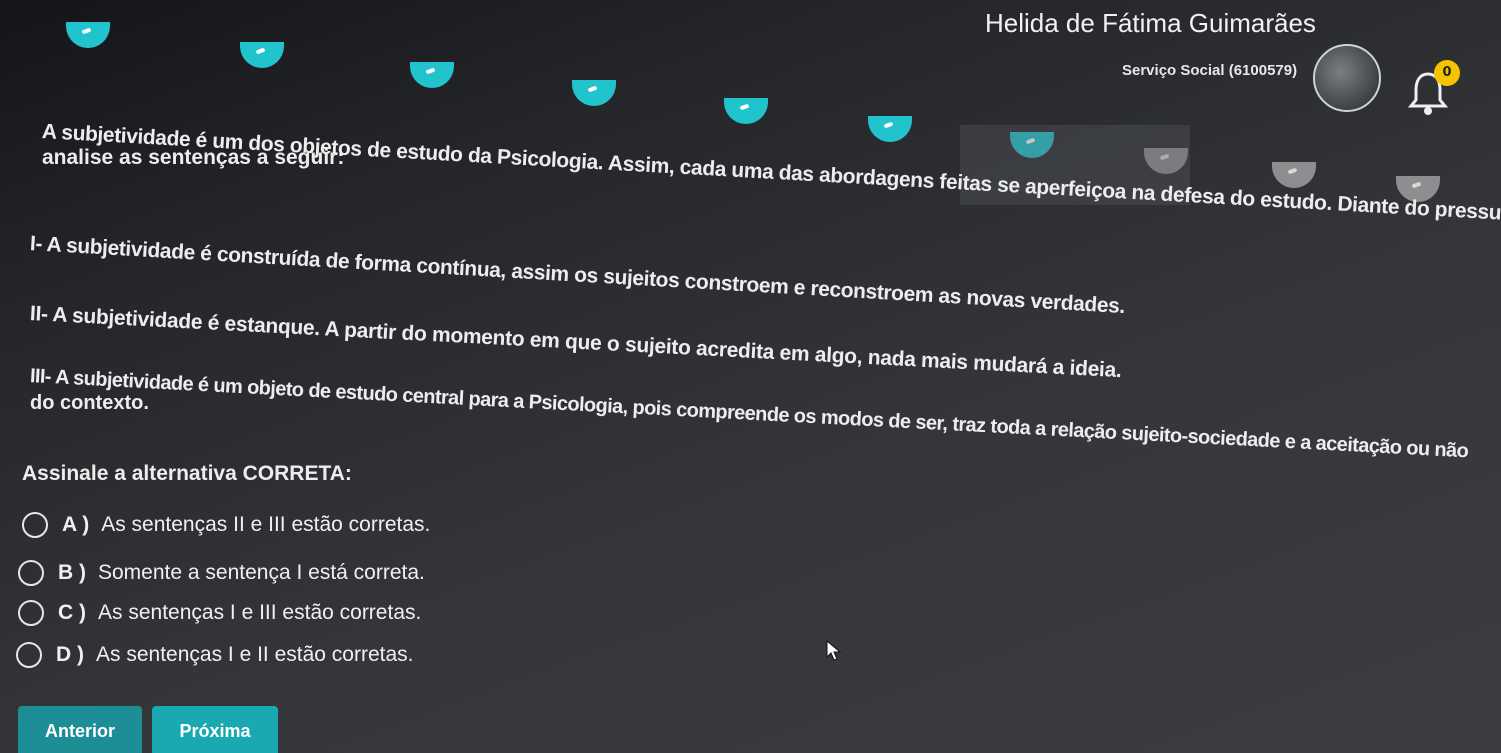 The height and width of the screenshot is (753, 1501). Describe the element at coordinates (72, 572) in the screenshot. I see `option-b-letter: B )` at that location.